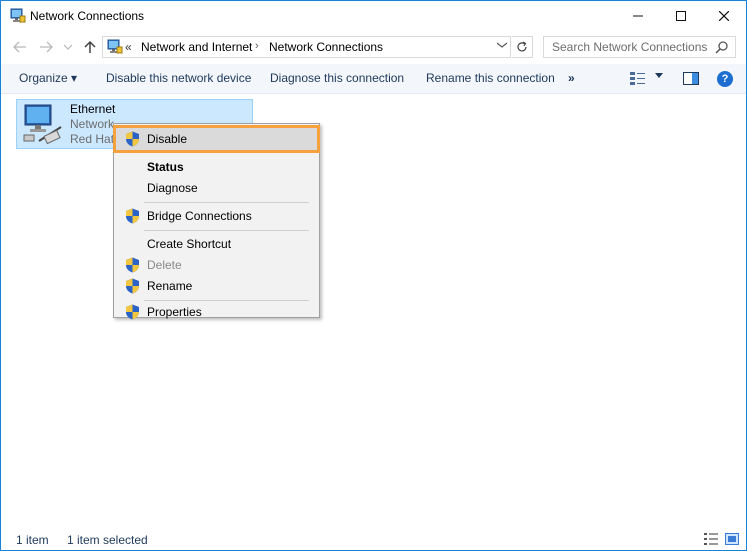 Image resolution: width=747 pixels, height=551 pixels. What do you see at coordinates (164, 265) in the screenshot?
I see `menu-item-label: Delete` at bounding box center [164, 265].